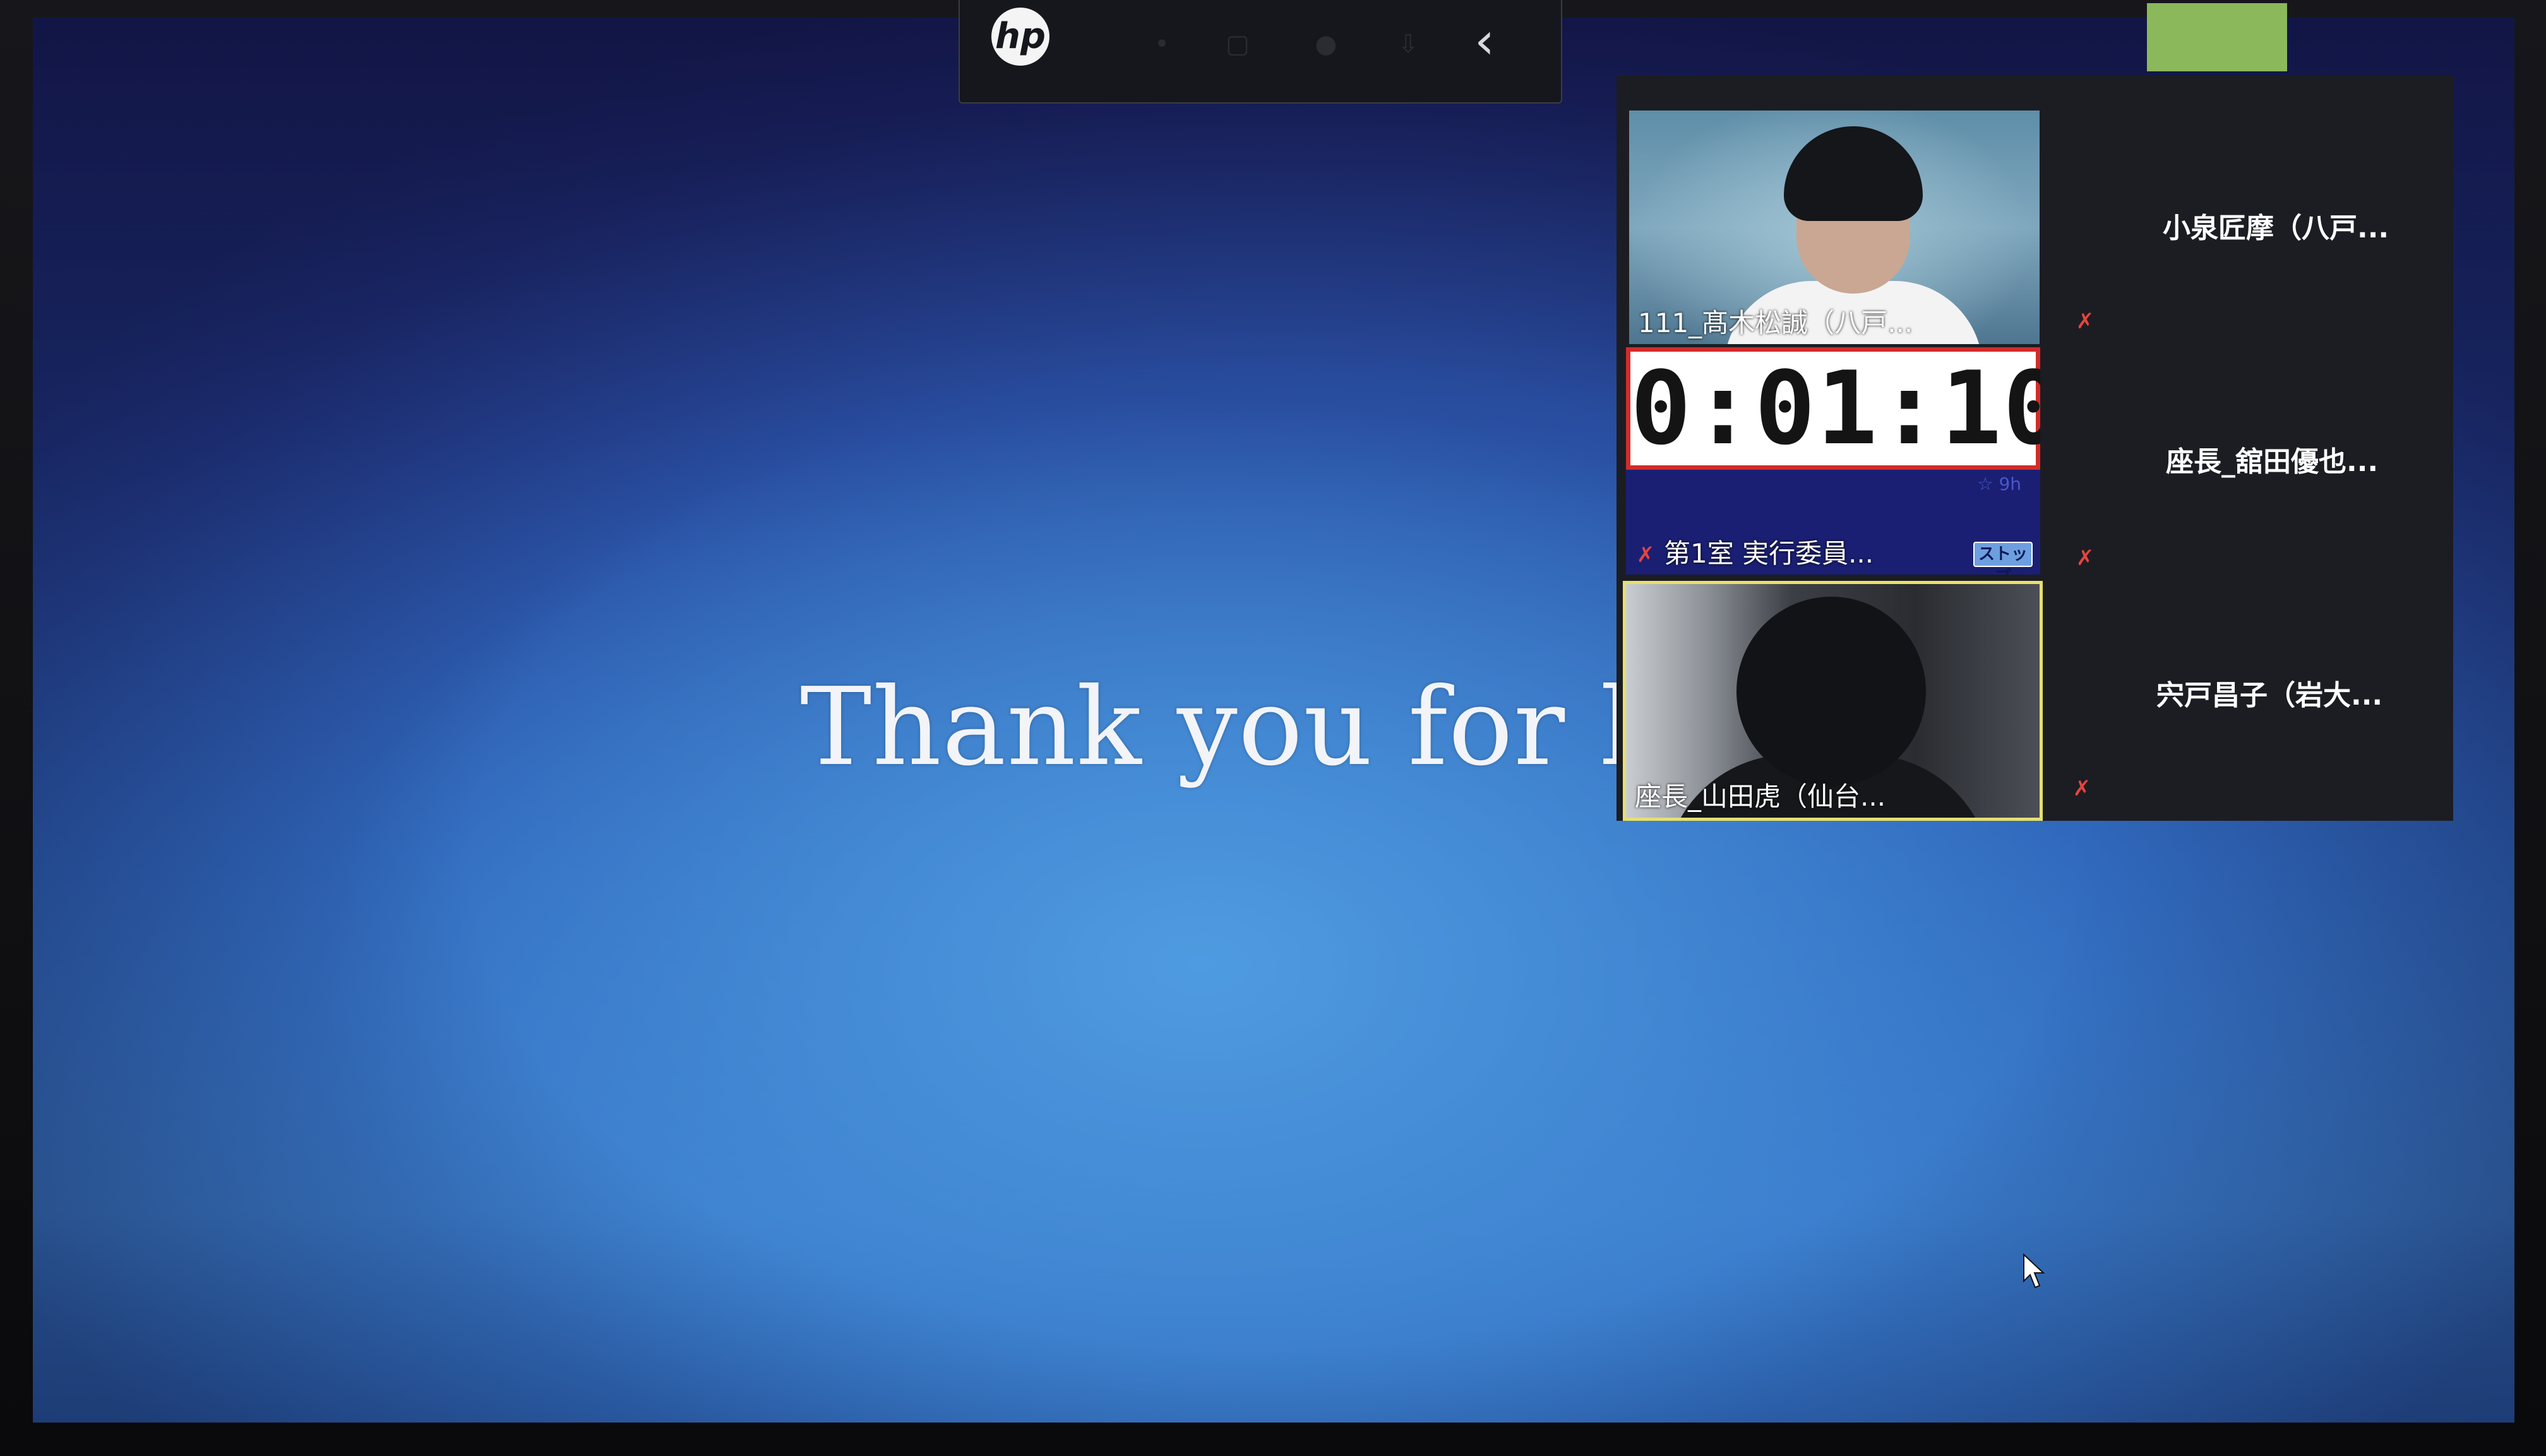  What do you see at coordinates (2034, 1271) in the screenshot?
I see `mouse-cursor-icon` at bounding box center [2034, 1271].